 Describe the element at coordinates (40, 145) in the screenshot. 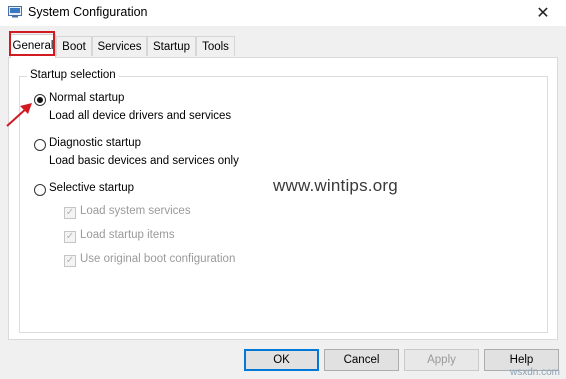

I see `diagnostic-startup-radio` at that location.